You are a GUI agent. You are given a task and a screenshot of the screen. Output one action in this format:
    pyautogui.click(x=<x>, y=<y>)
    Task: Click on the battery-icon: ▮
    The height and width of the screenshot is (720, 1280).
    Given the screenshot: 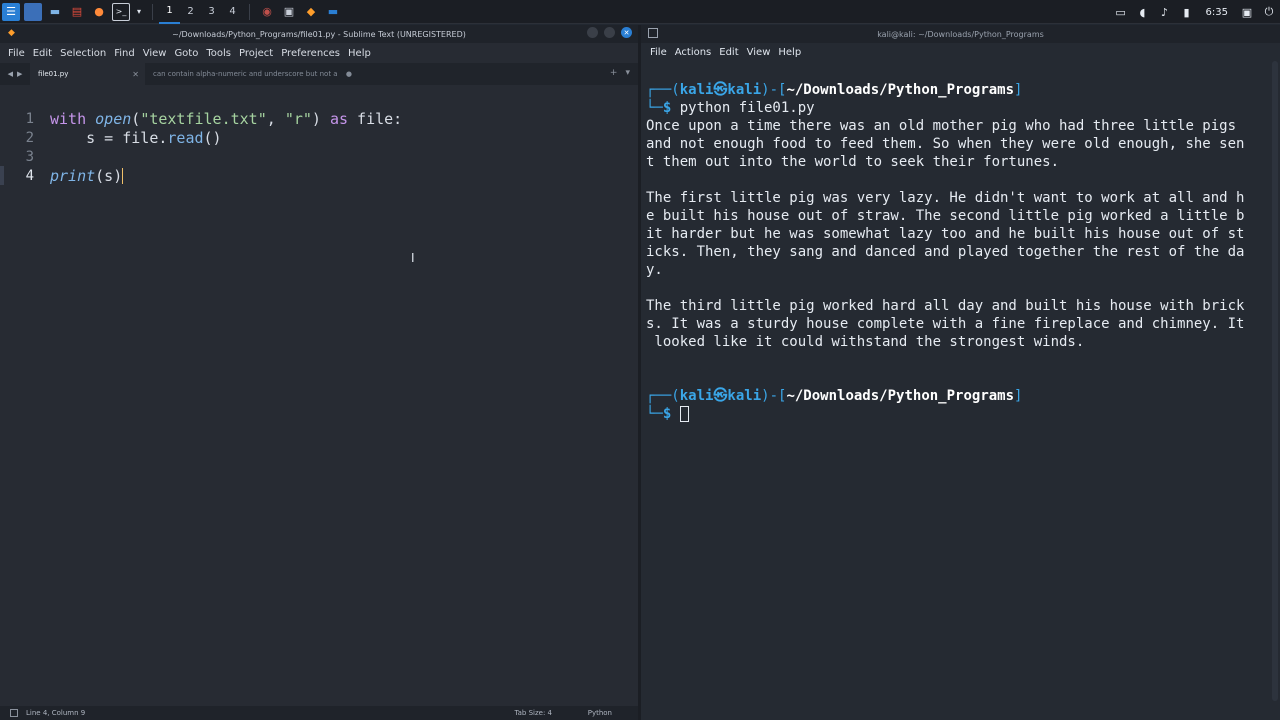 What is the action you would take?
    pyautogui.click(x=1187, y=12)
    